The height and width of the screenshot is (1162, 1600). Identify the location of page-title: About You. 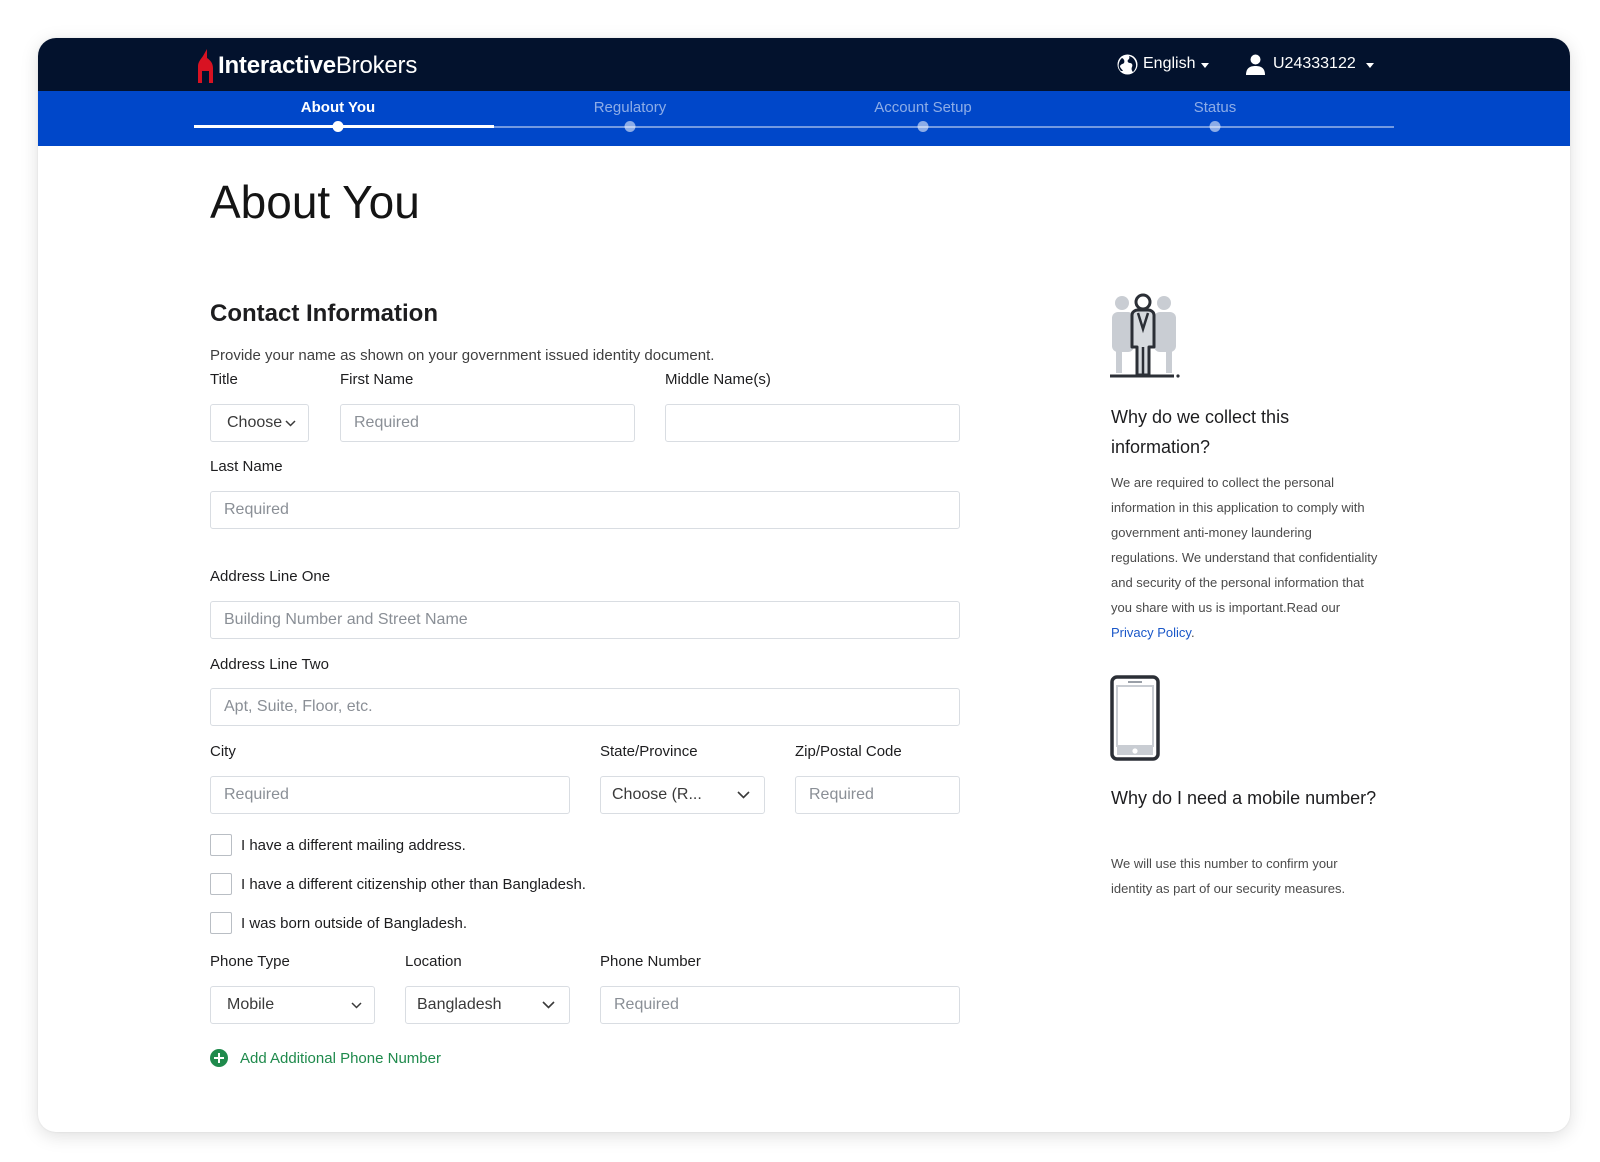
(315, 202).